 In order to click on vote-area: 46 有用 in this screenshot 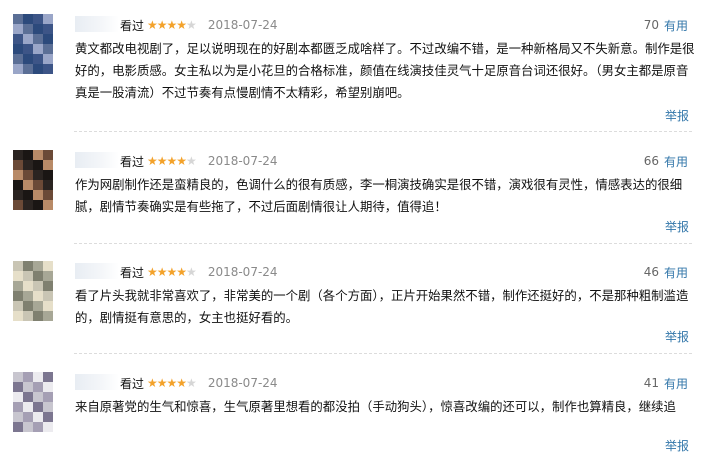, I will do `click(666, 272)`.